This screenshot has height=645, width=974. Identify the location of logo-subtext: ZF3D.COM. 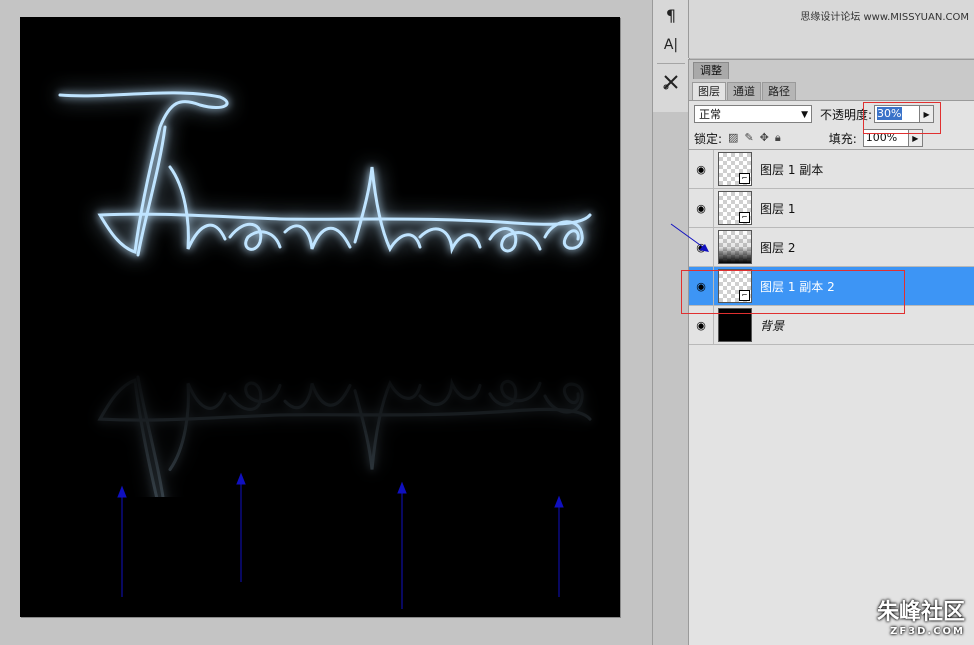
(927, 631).